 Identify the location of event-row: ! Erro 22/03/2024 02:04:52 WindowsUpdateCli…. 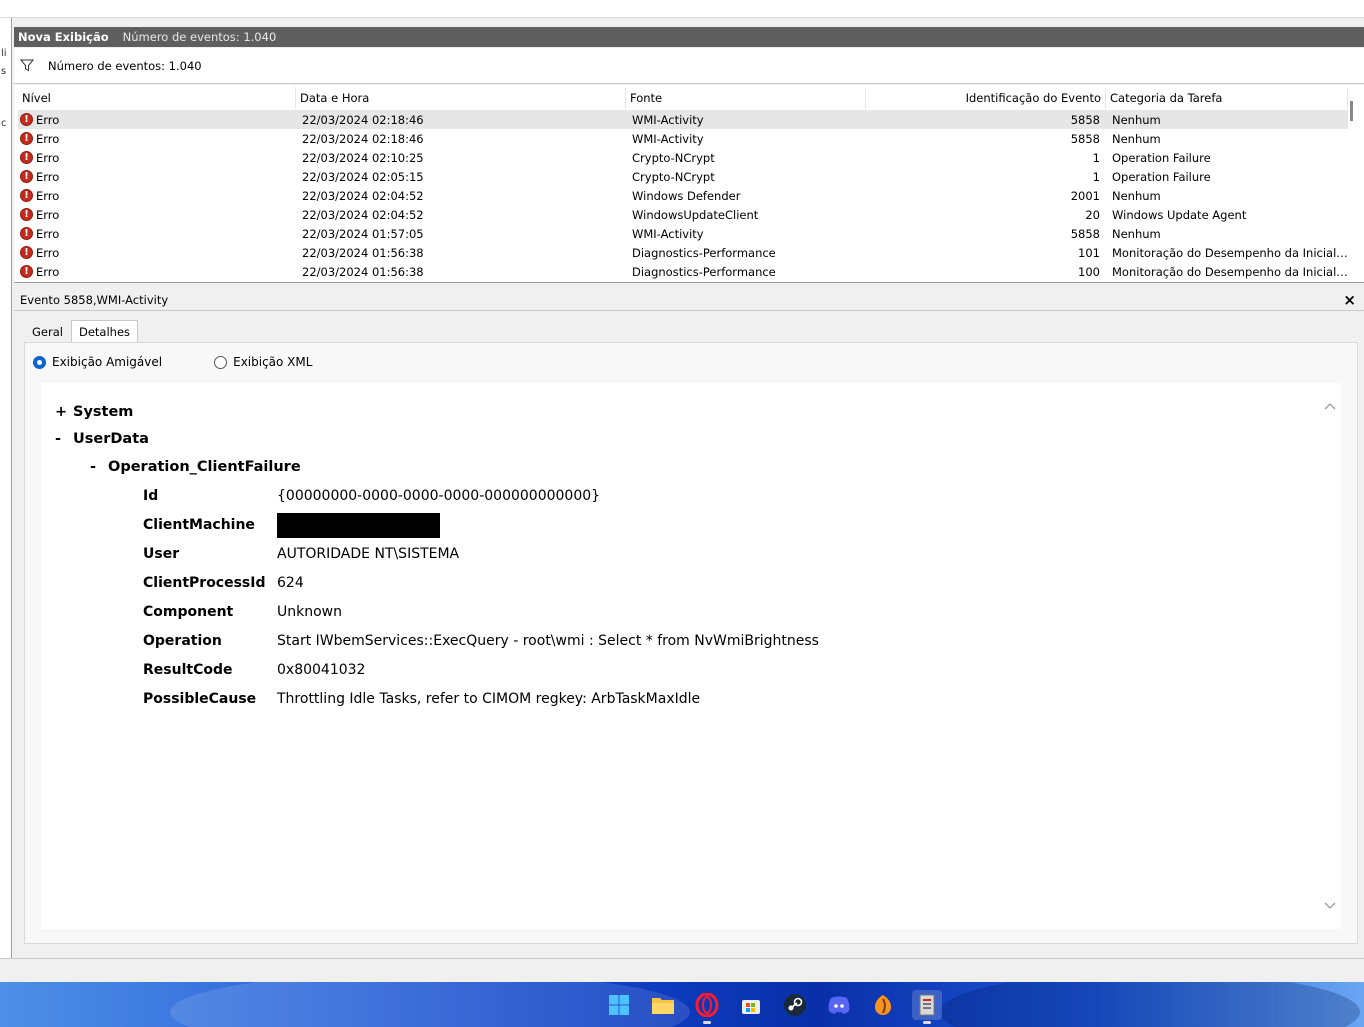
(683, 214).